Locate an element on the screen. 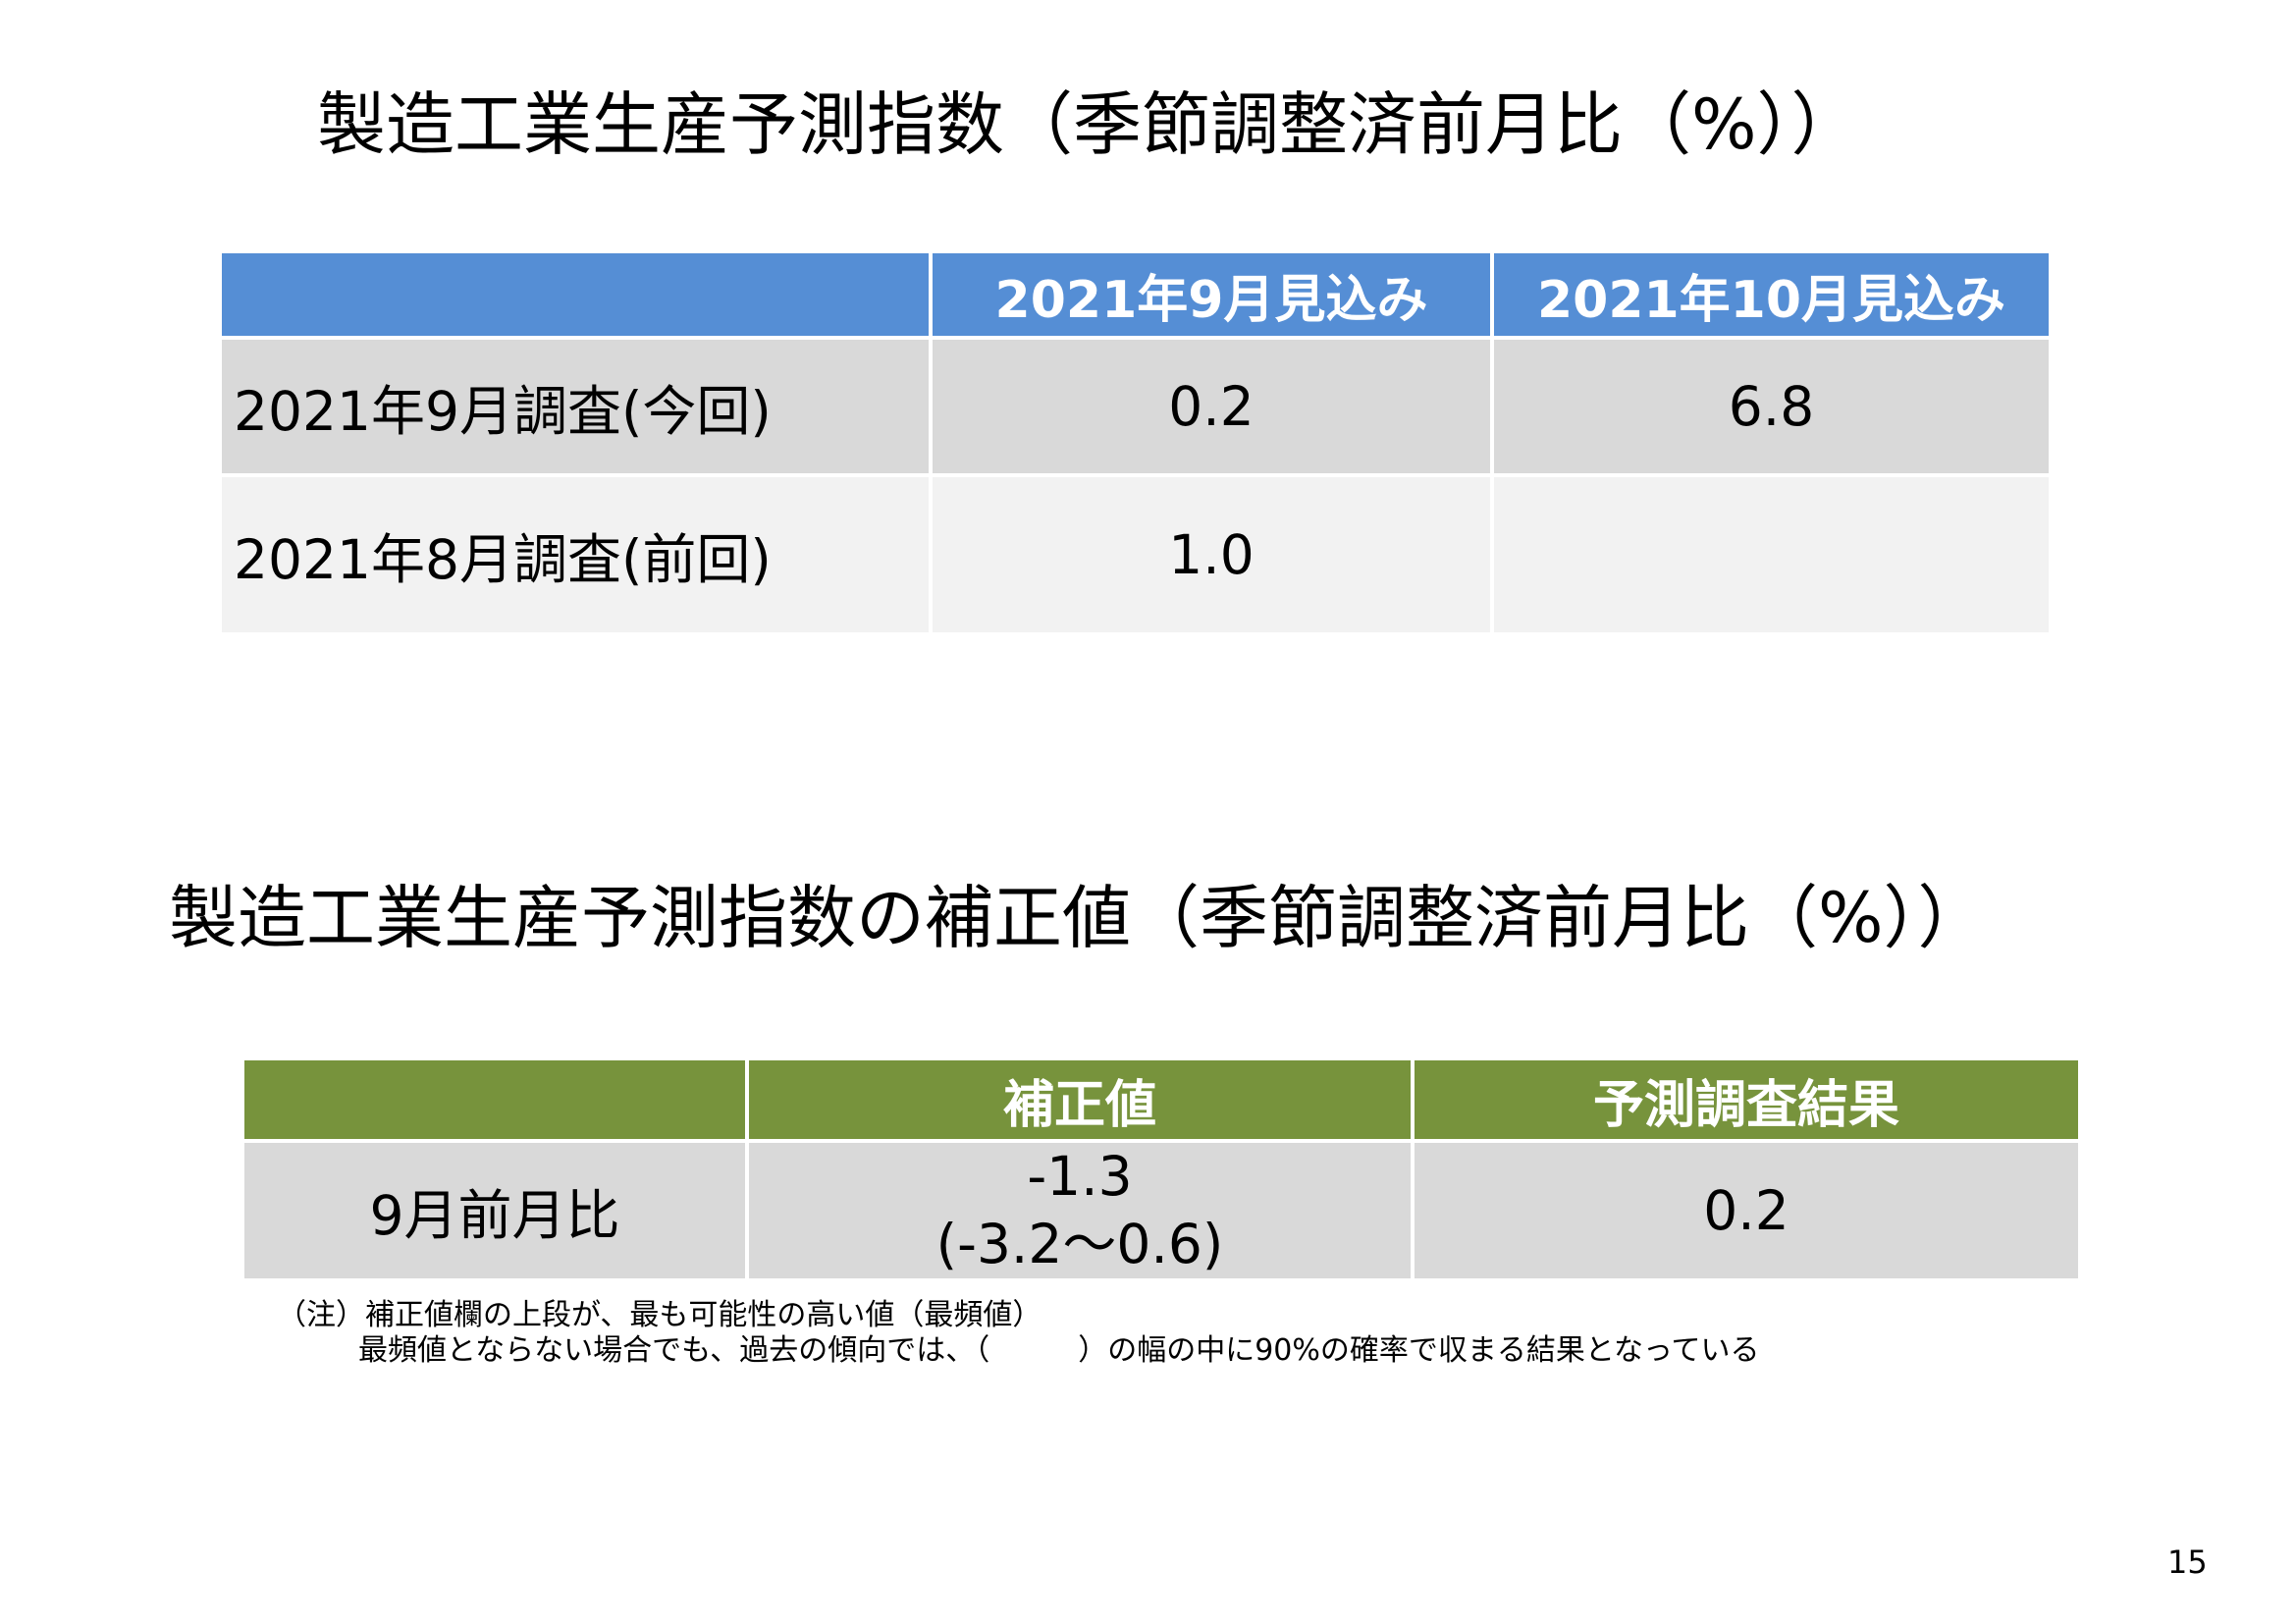 The image size is (2296, 1624). correction-range-value: (-3.2～0.6) is located at coordinates (1079, 1243).